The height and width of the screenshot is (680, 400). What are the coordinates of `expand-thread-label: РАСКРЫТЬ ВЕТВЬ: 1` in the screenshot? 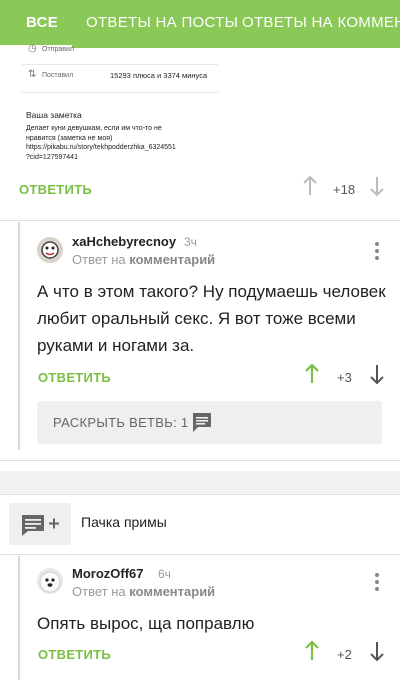 It's located at (121, 422).